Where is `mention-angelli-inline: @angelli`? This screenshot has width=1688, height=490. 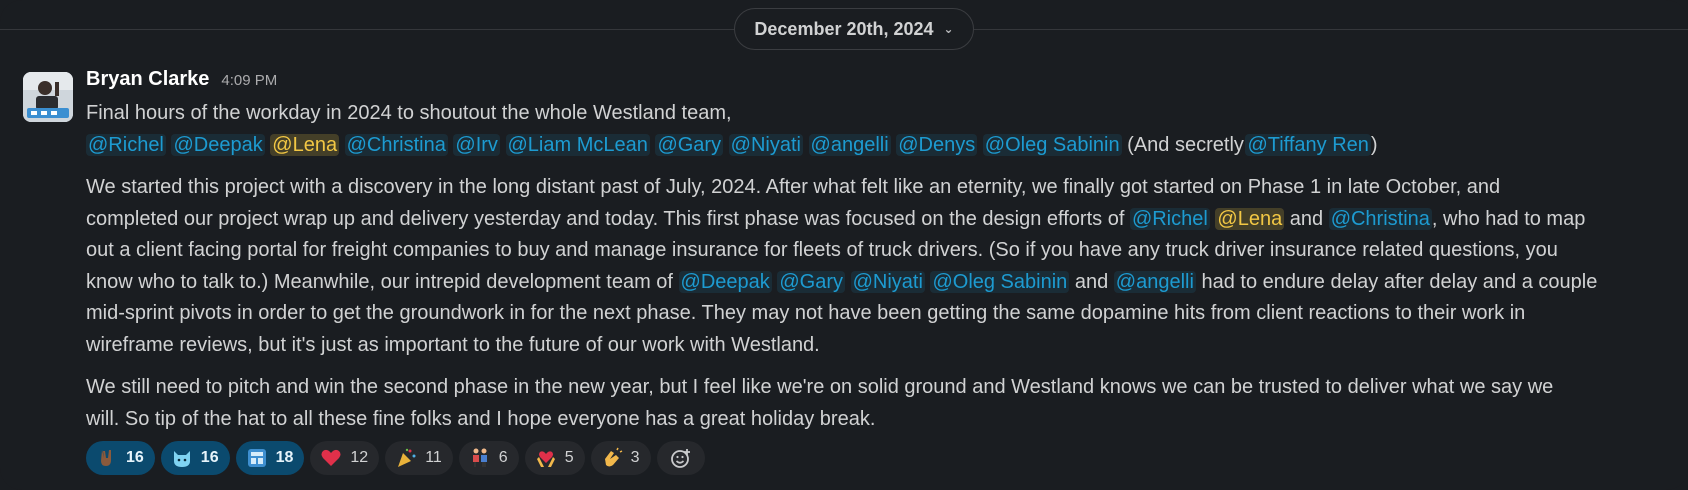 mention-angelli-inline: @angelli is located at coordinates (1154, 281).